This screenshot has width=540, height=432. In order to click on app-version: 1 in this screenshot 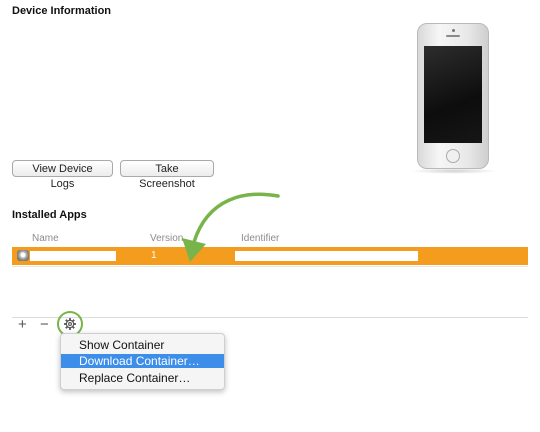, I will do `click(154, 255)`.